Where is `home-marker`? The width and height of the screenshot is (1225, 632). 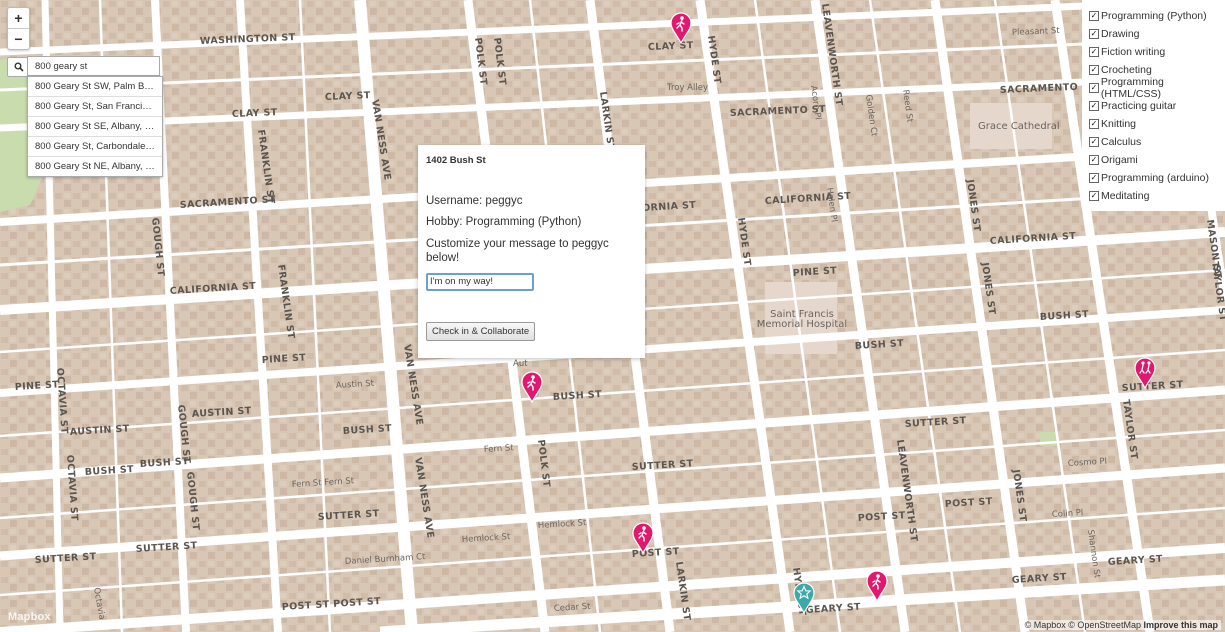 home-marker is located at coordinates (804, 600).